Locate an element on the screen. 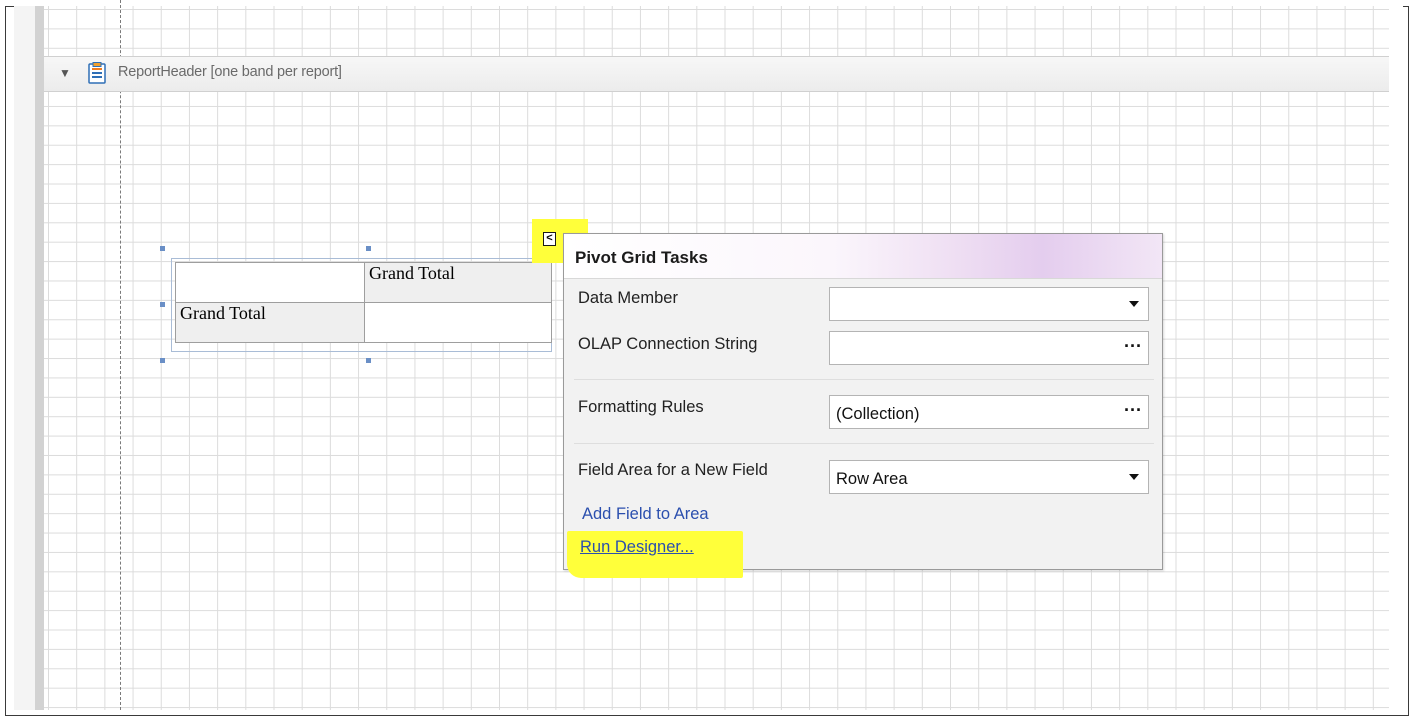  collapse-band-icon: ▼ is located at coordinates (65, 73).